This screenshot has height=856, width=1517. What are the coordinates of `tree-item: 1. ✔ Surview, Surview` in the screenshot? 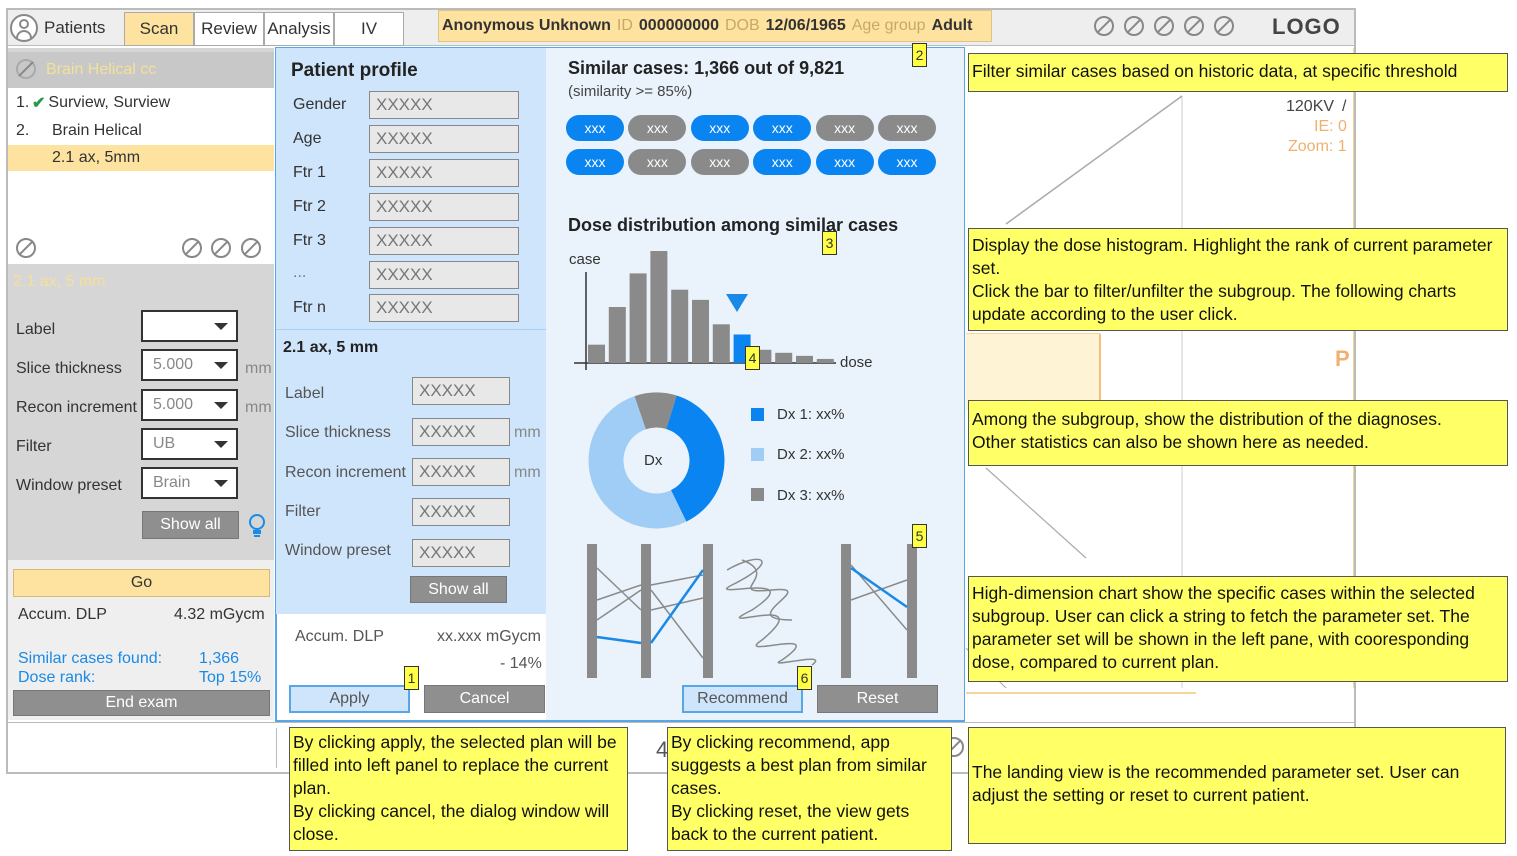 It's located at (141, 103).